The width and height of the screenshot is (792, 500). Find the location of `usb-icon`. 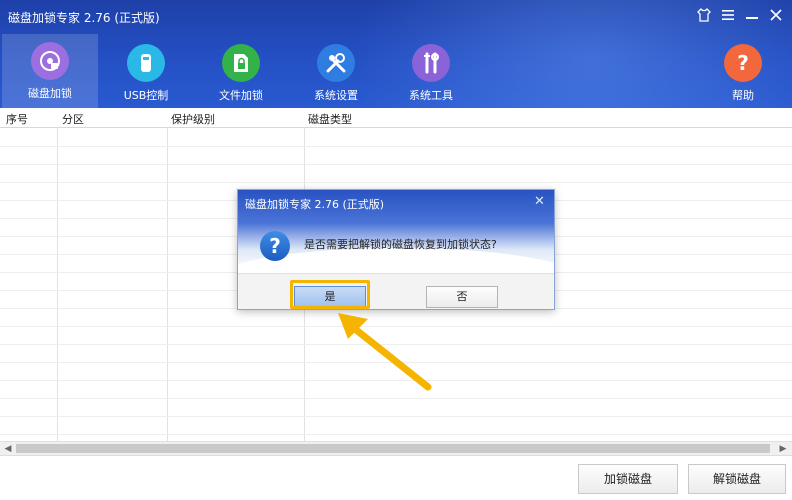

usb-icon is located at coordinates (146, 63).